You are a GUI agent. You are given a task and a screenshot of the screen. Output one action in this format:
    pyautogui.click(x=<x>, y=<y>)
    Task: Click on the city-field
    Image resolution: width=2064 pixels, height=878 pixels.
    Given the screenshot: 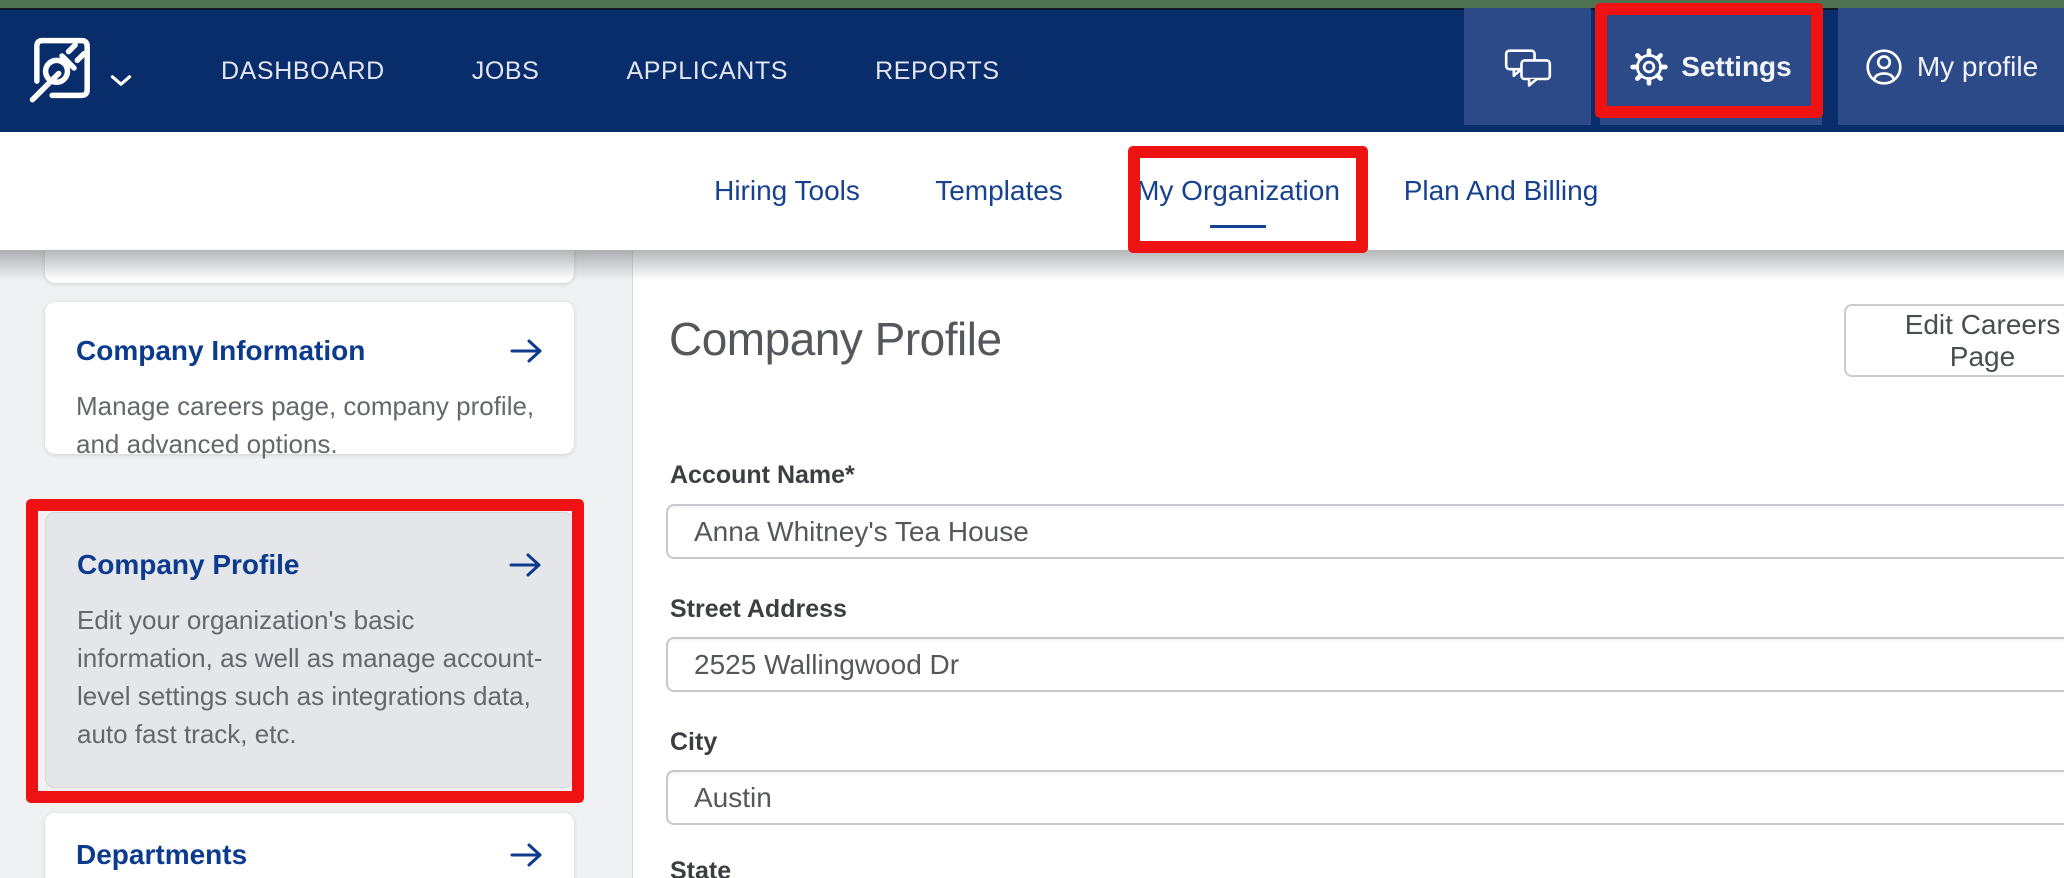 What is the action you would take?
    pyautogui.click(x=1365, y=797)
    